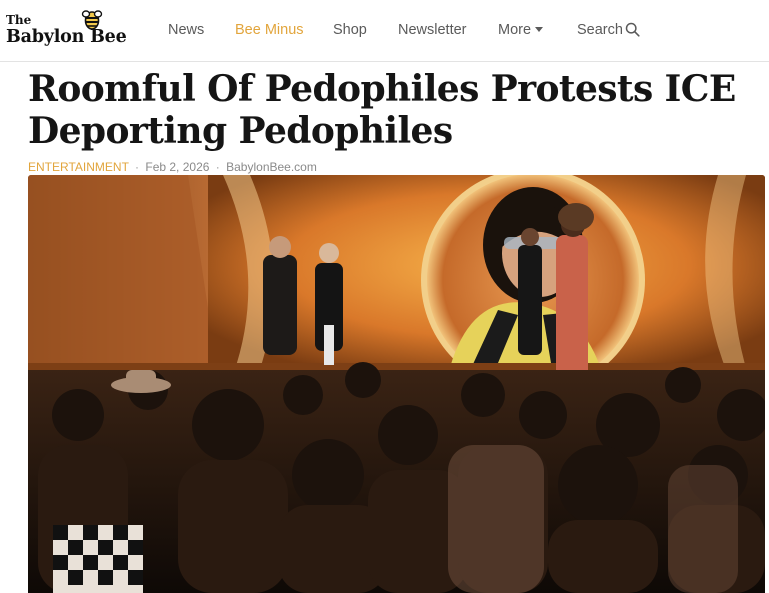  Describe the element at coordinates (19, 20) in the screenshot. I see `logo-the-text: The` at that location.